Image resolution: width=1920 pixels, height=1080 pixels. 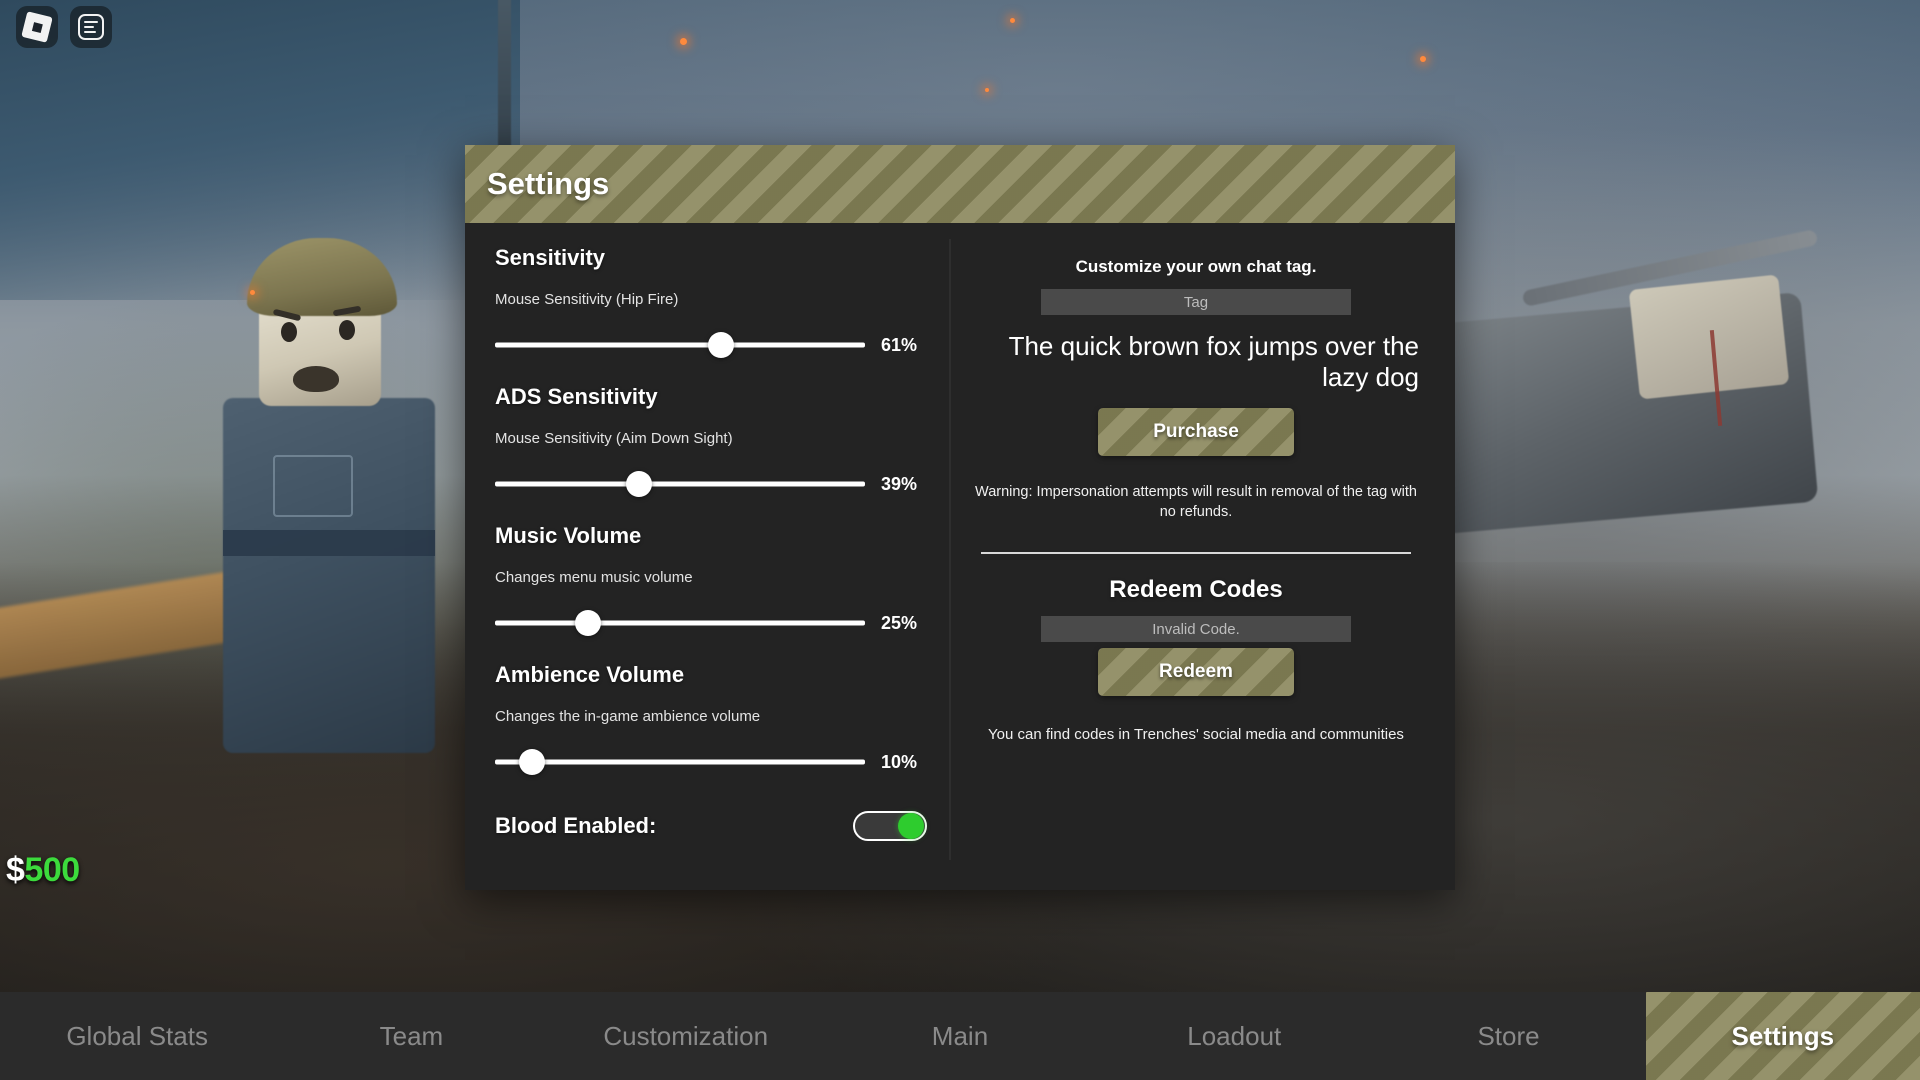 What do you see at coordinates (1782, 1036) in the screenshot?
I see `nav-tab-settings: Settings` at bounding box center [1782, 1036].